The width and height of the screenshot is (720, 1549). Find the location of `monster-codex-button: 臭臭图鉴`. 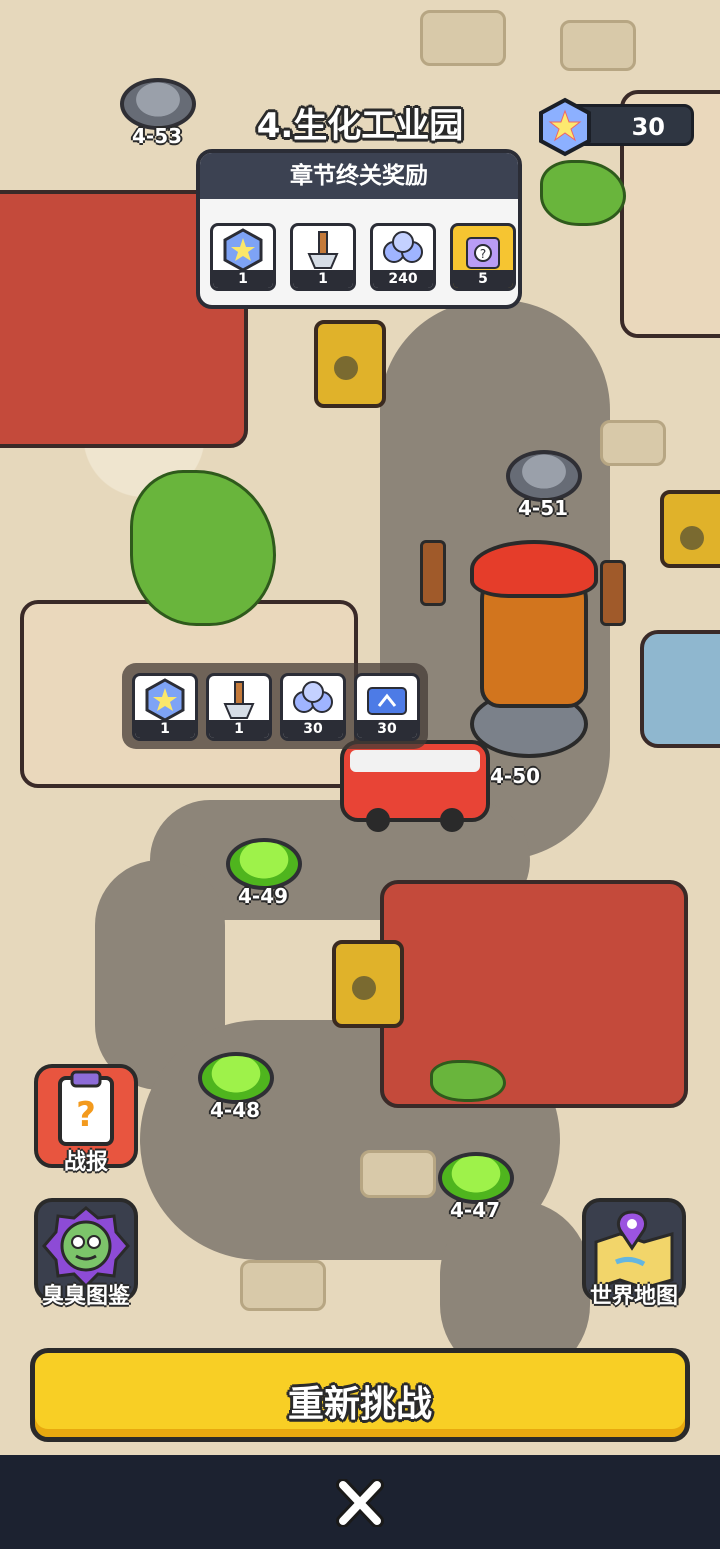

monster-codex-button: 臭臭图鉴 is located at coordinates (86, 1254).